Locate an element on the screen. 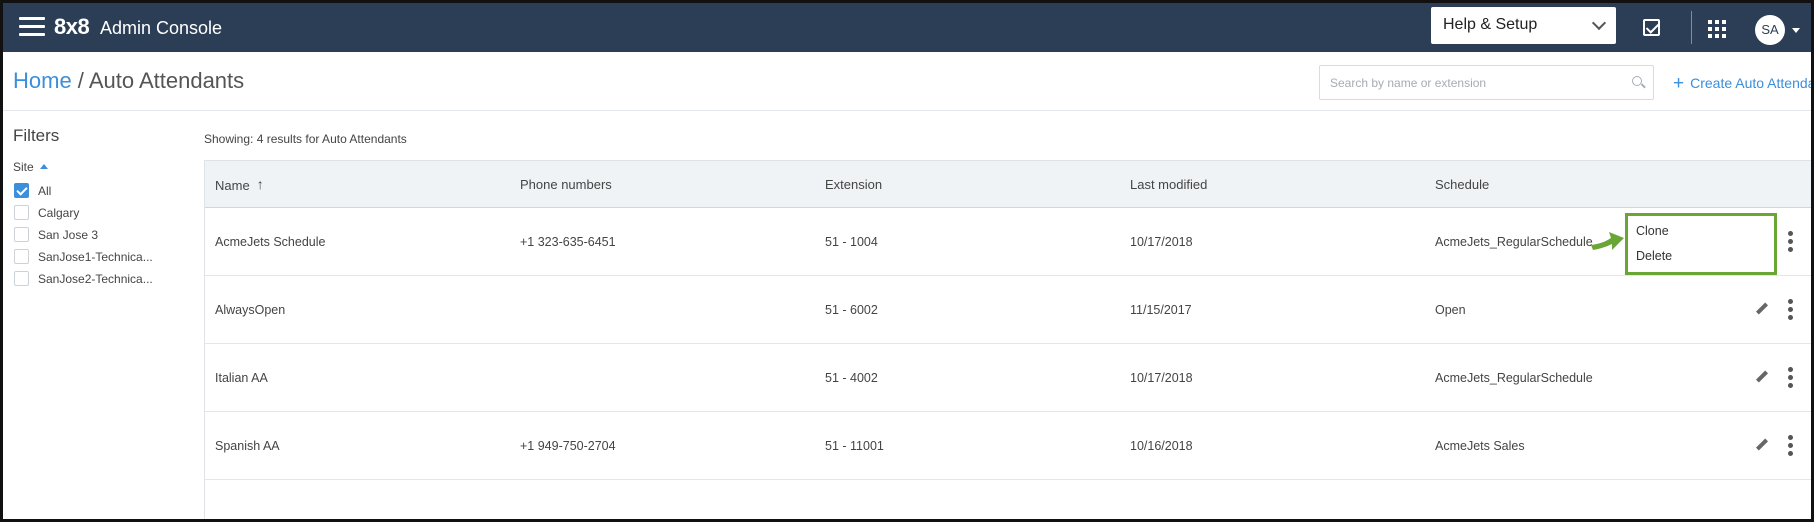 The height and width of the screenshot is (522, 1814). cell-last-modified: 11/15/2017 is located at coordinates (1161, 310).